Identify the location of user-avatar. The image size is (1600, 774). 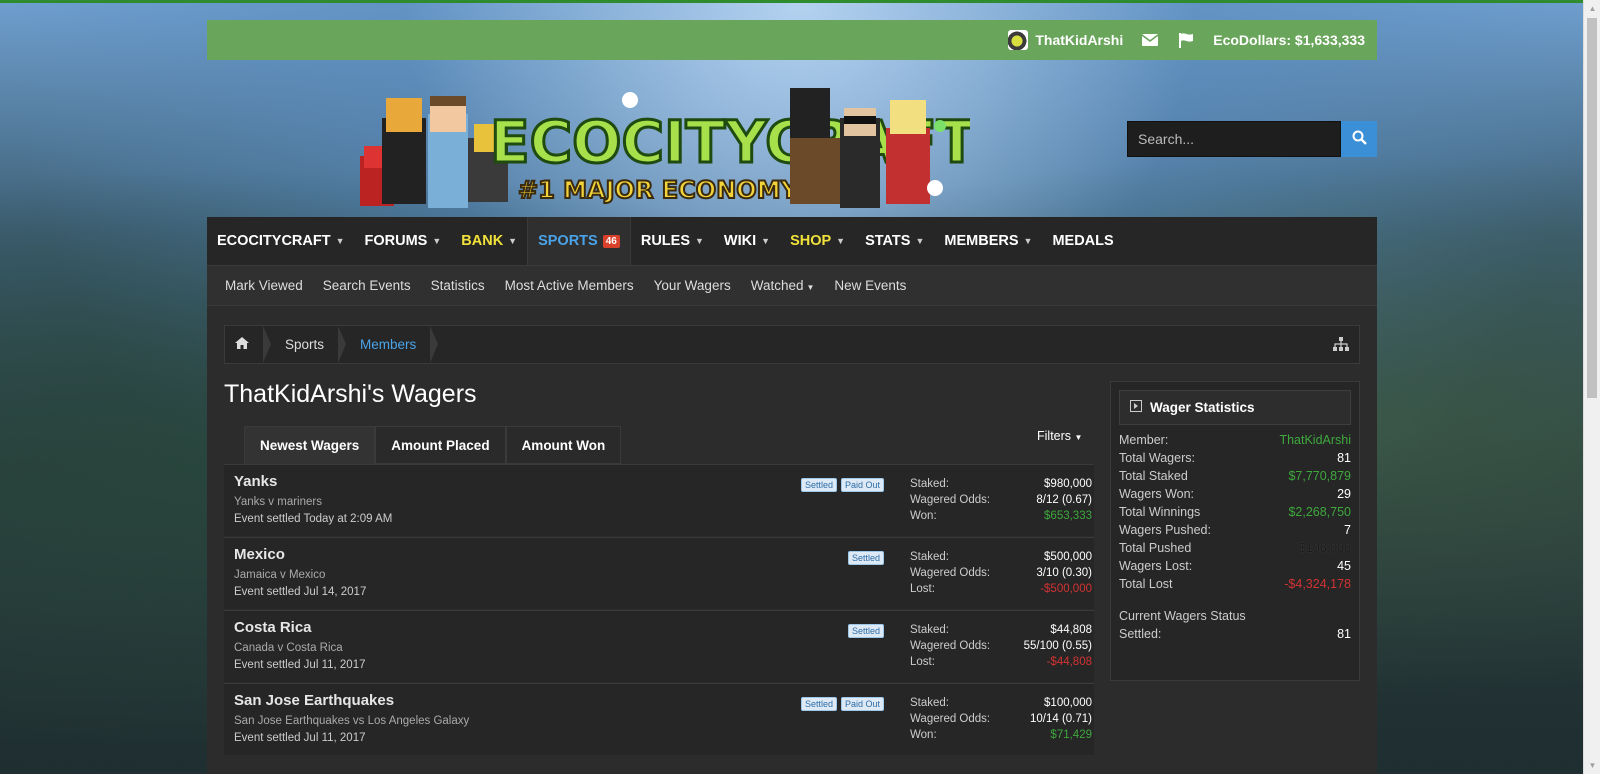
(1018, 40).